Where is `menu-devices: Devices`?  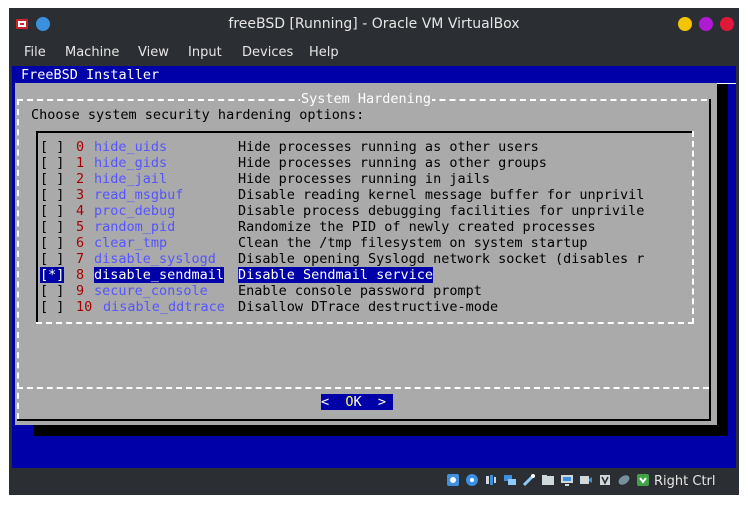
menu-devices: Devices is located at coordinates (267, 53).